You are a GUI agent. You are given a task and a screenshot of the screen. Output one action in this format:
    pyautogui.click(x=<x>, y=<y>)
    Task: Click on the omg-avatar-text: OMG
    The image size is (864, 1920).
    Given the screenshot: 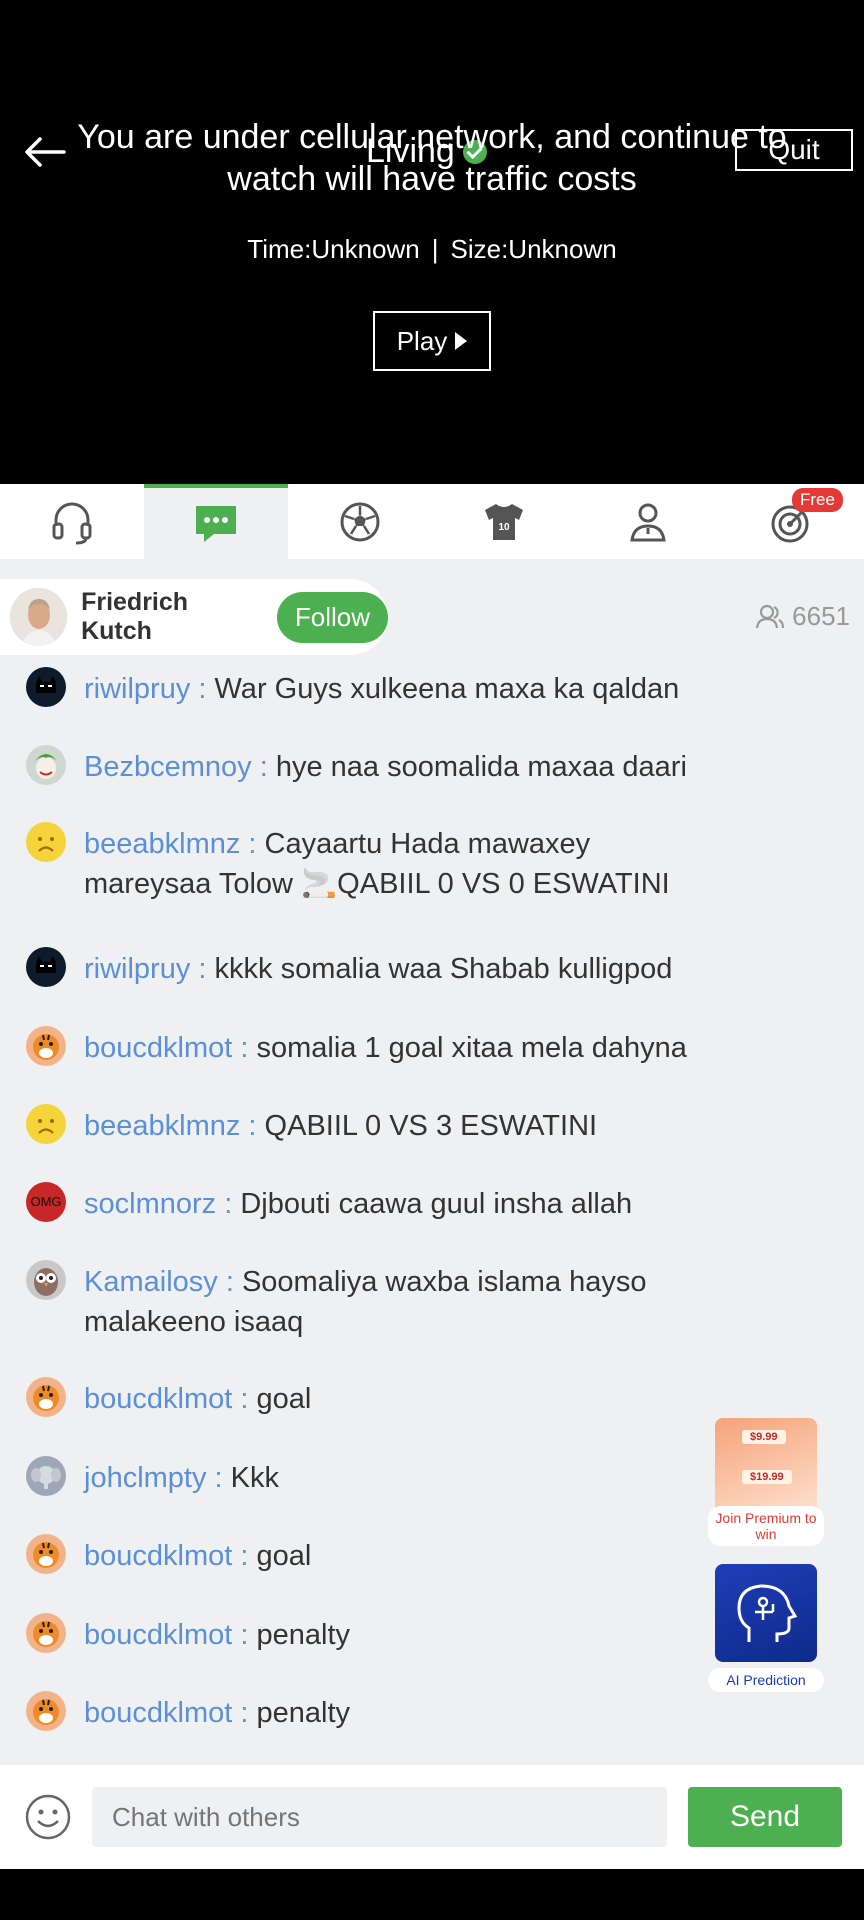 What is the action you would take?
    pyautogui.click(x=46, y=1201)
    